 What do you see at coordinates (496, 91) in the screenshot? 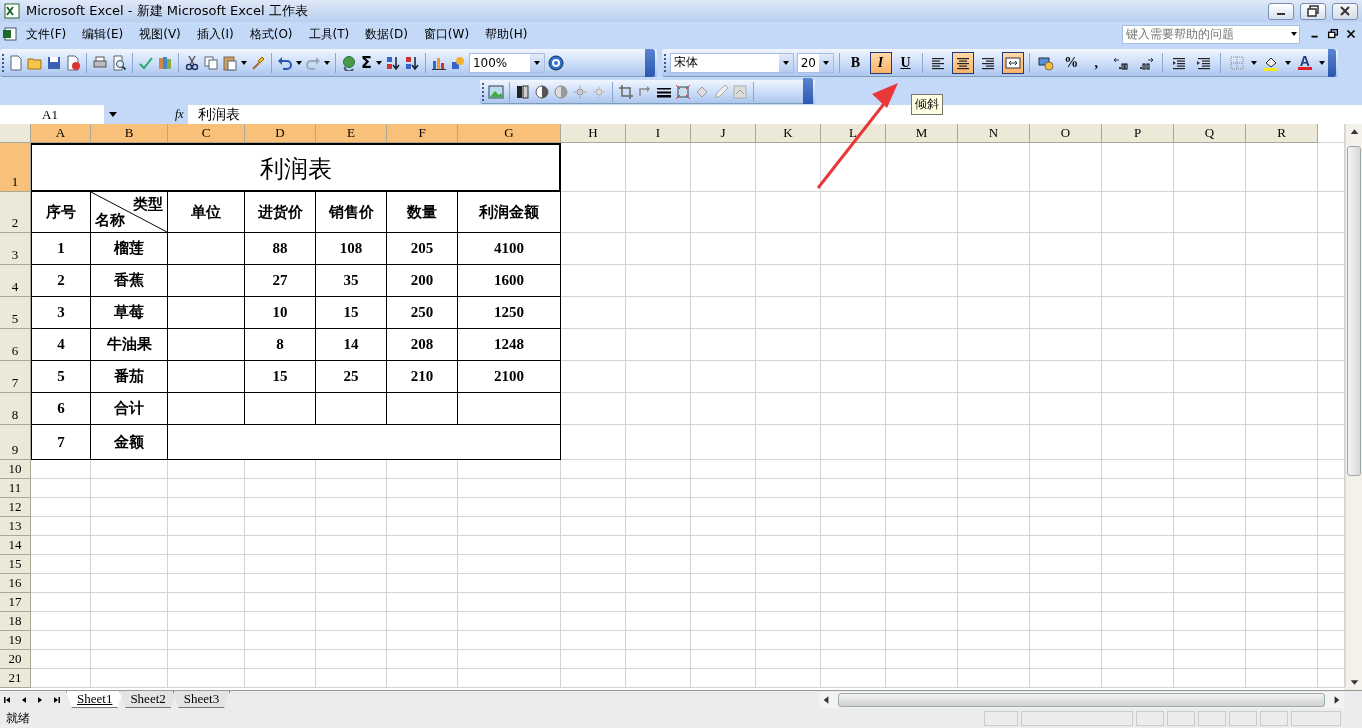
I see `picture-icon` at bounding box center [496, 91].